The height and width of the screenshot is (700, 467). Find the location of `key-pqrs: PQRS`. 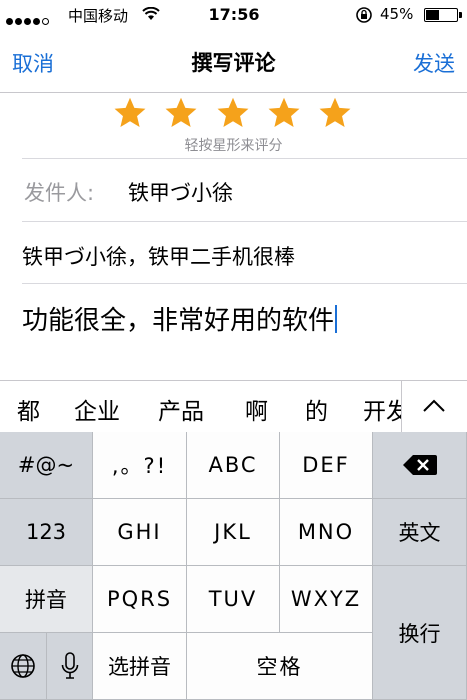

key-pqrs: PQRS is located at coordinates (140, 599).